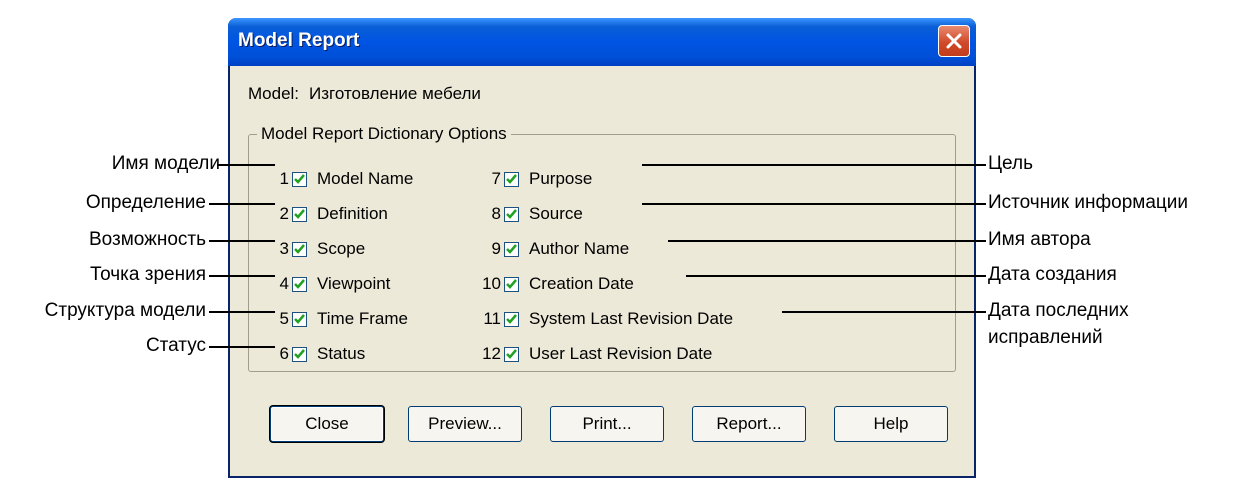  I want to click on annotation-author-name: Имя автора, so click(1039, 239).